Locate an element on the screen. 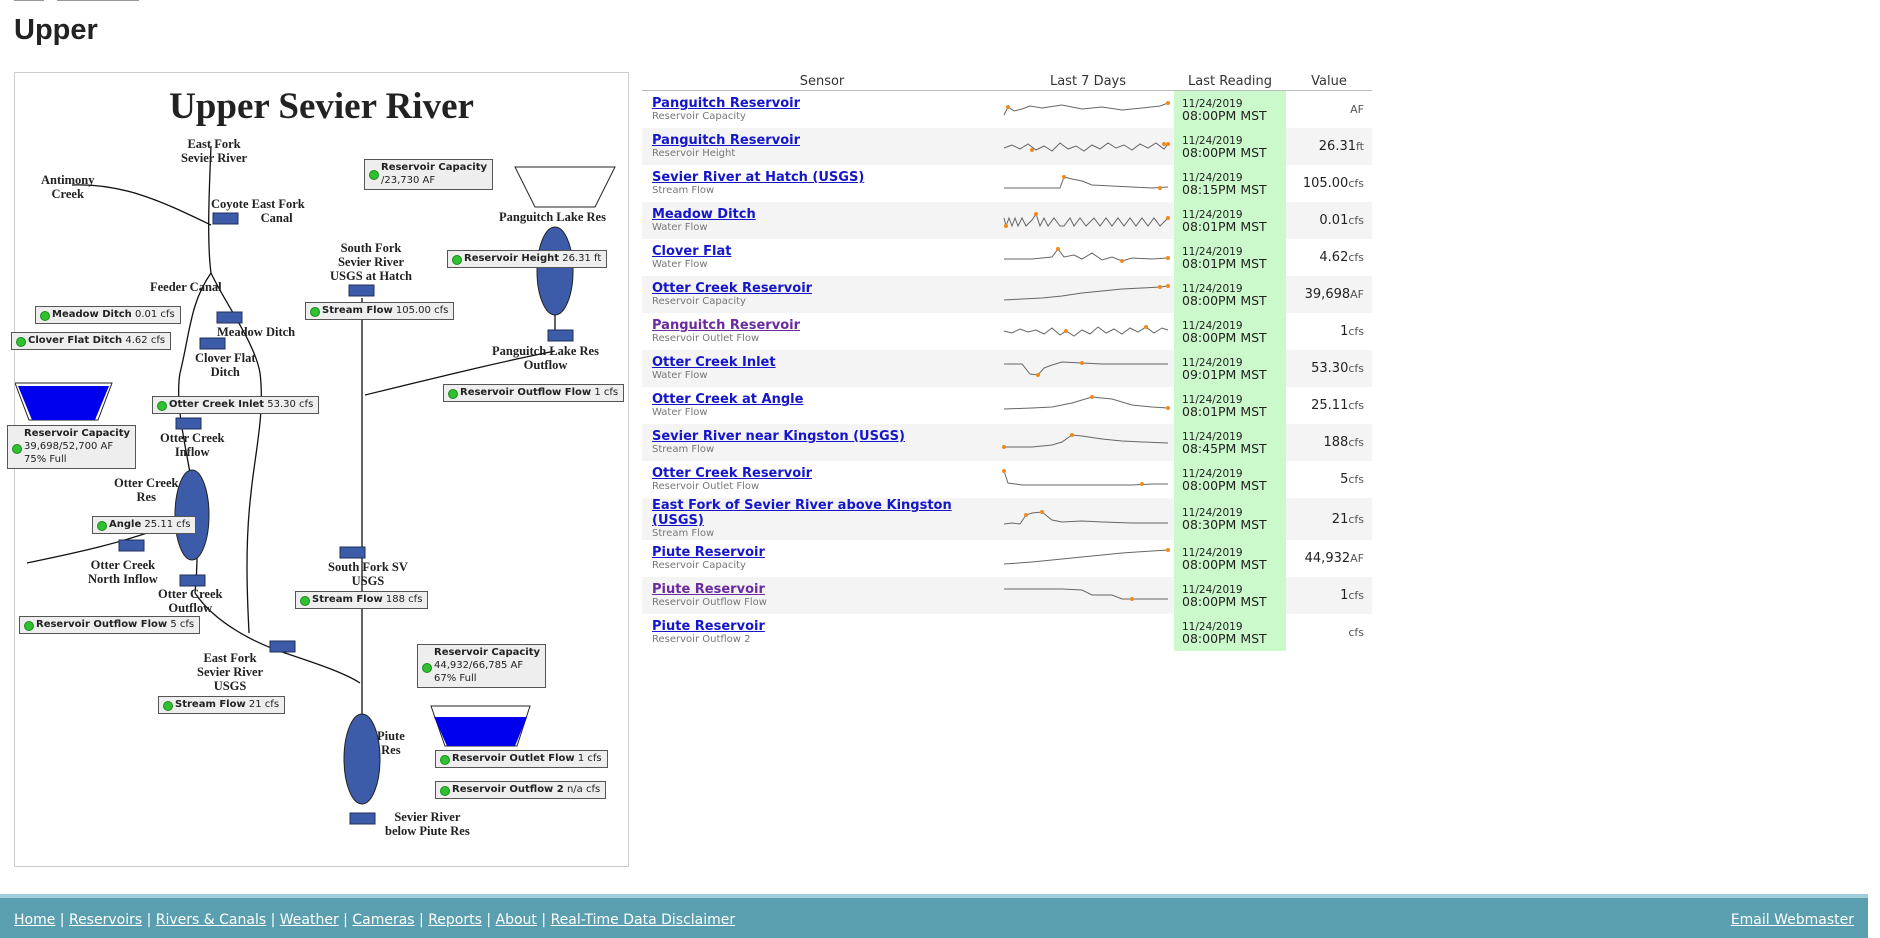 The height and width of the screenshot is (938, 1880). email-webmaster-link: Email Webmaster is located at coordinates (1792, 920).